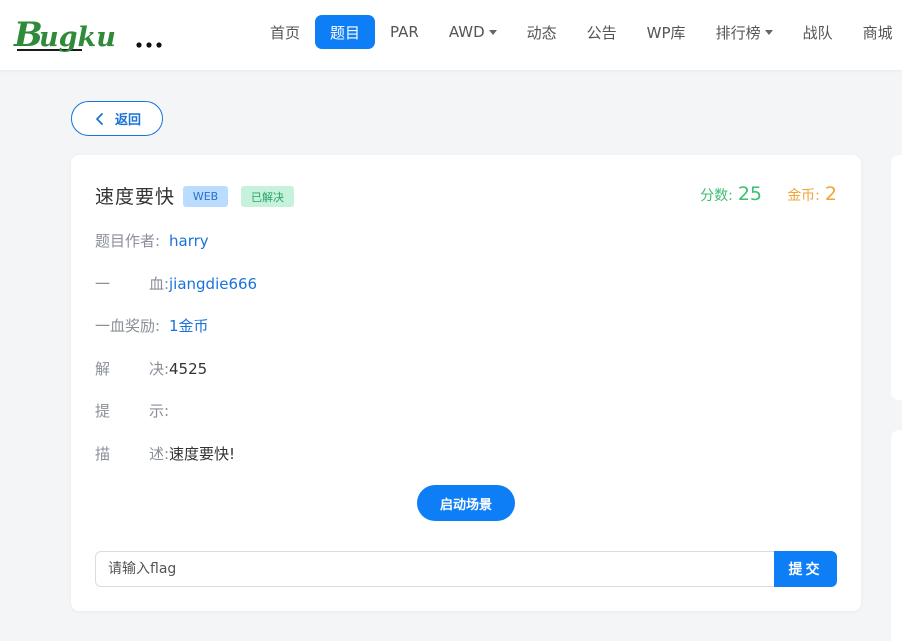 The height and width of the screenshot is (641, 902). I want to click on solves-row: 解 决: 4525, so click(151, 368).